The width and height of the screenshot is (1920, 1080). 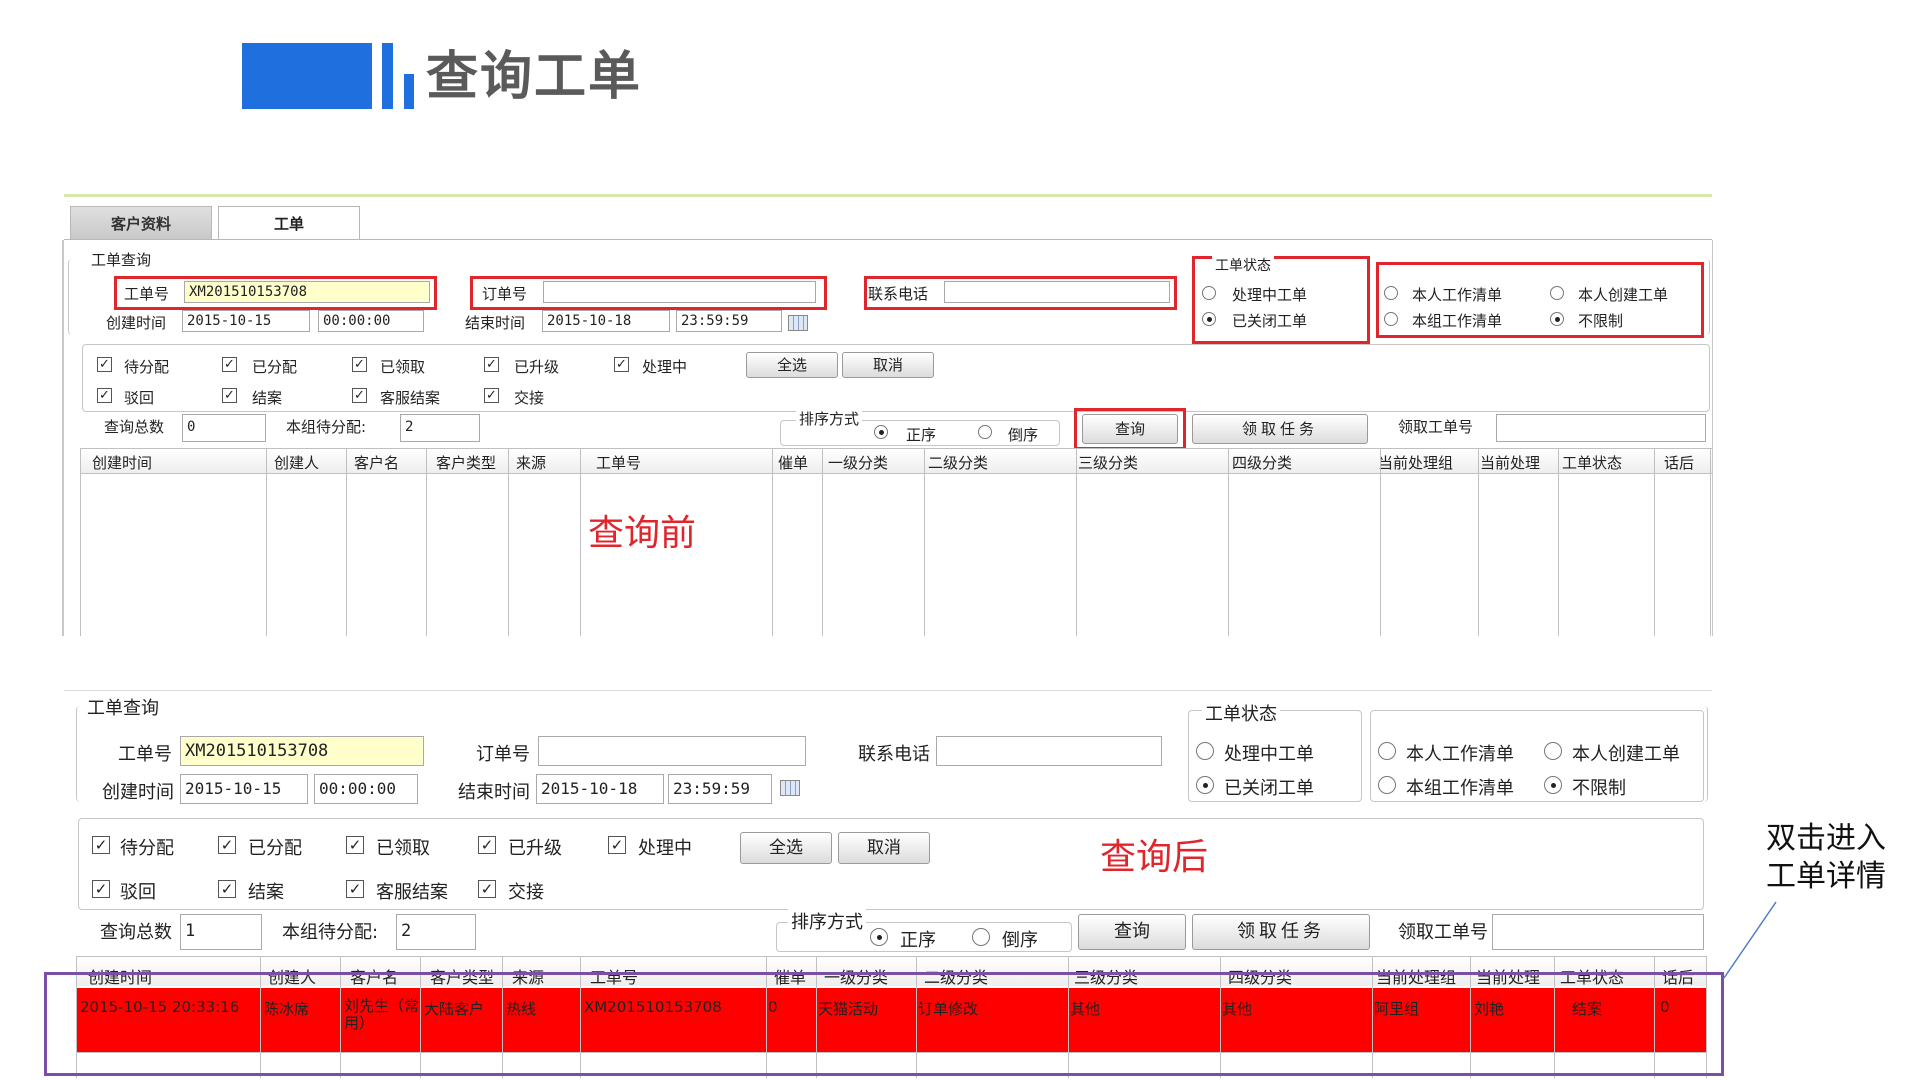 What do you see at coordinates (881, 432) in the screenshot?
I see `sort-asc-radio` at bounding box center [881, 432].